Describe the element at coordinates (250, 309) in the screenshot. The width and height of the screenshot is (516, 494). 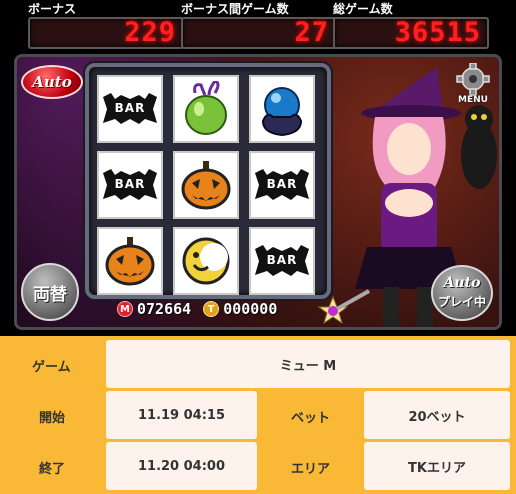
I see `ticket-count: 000000` at that location.